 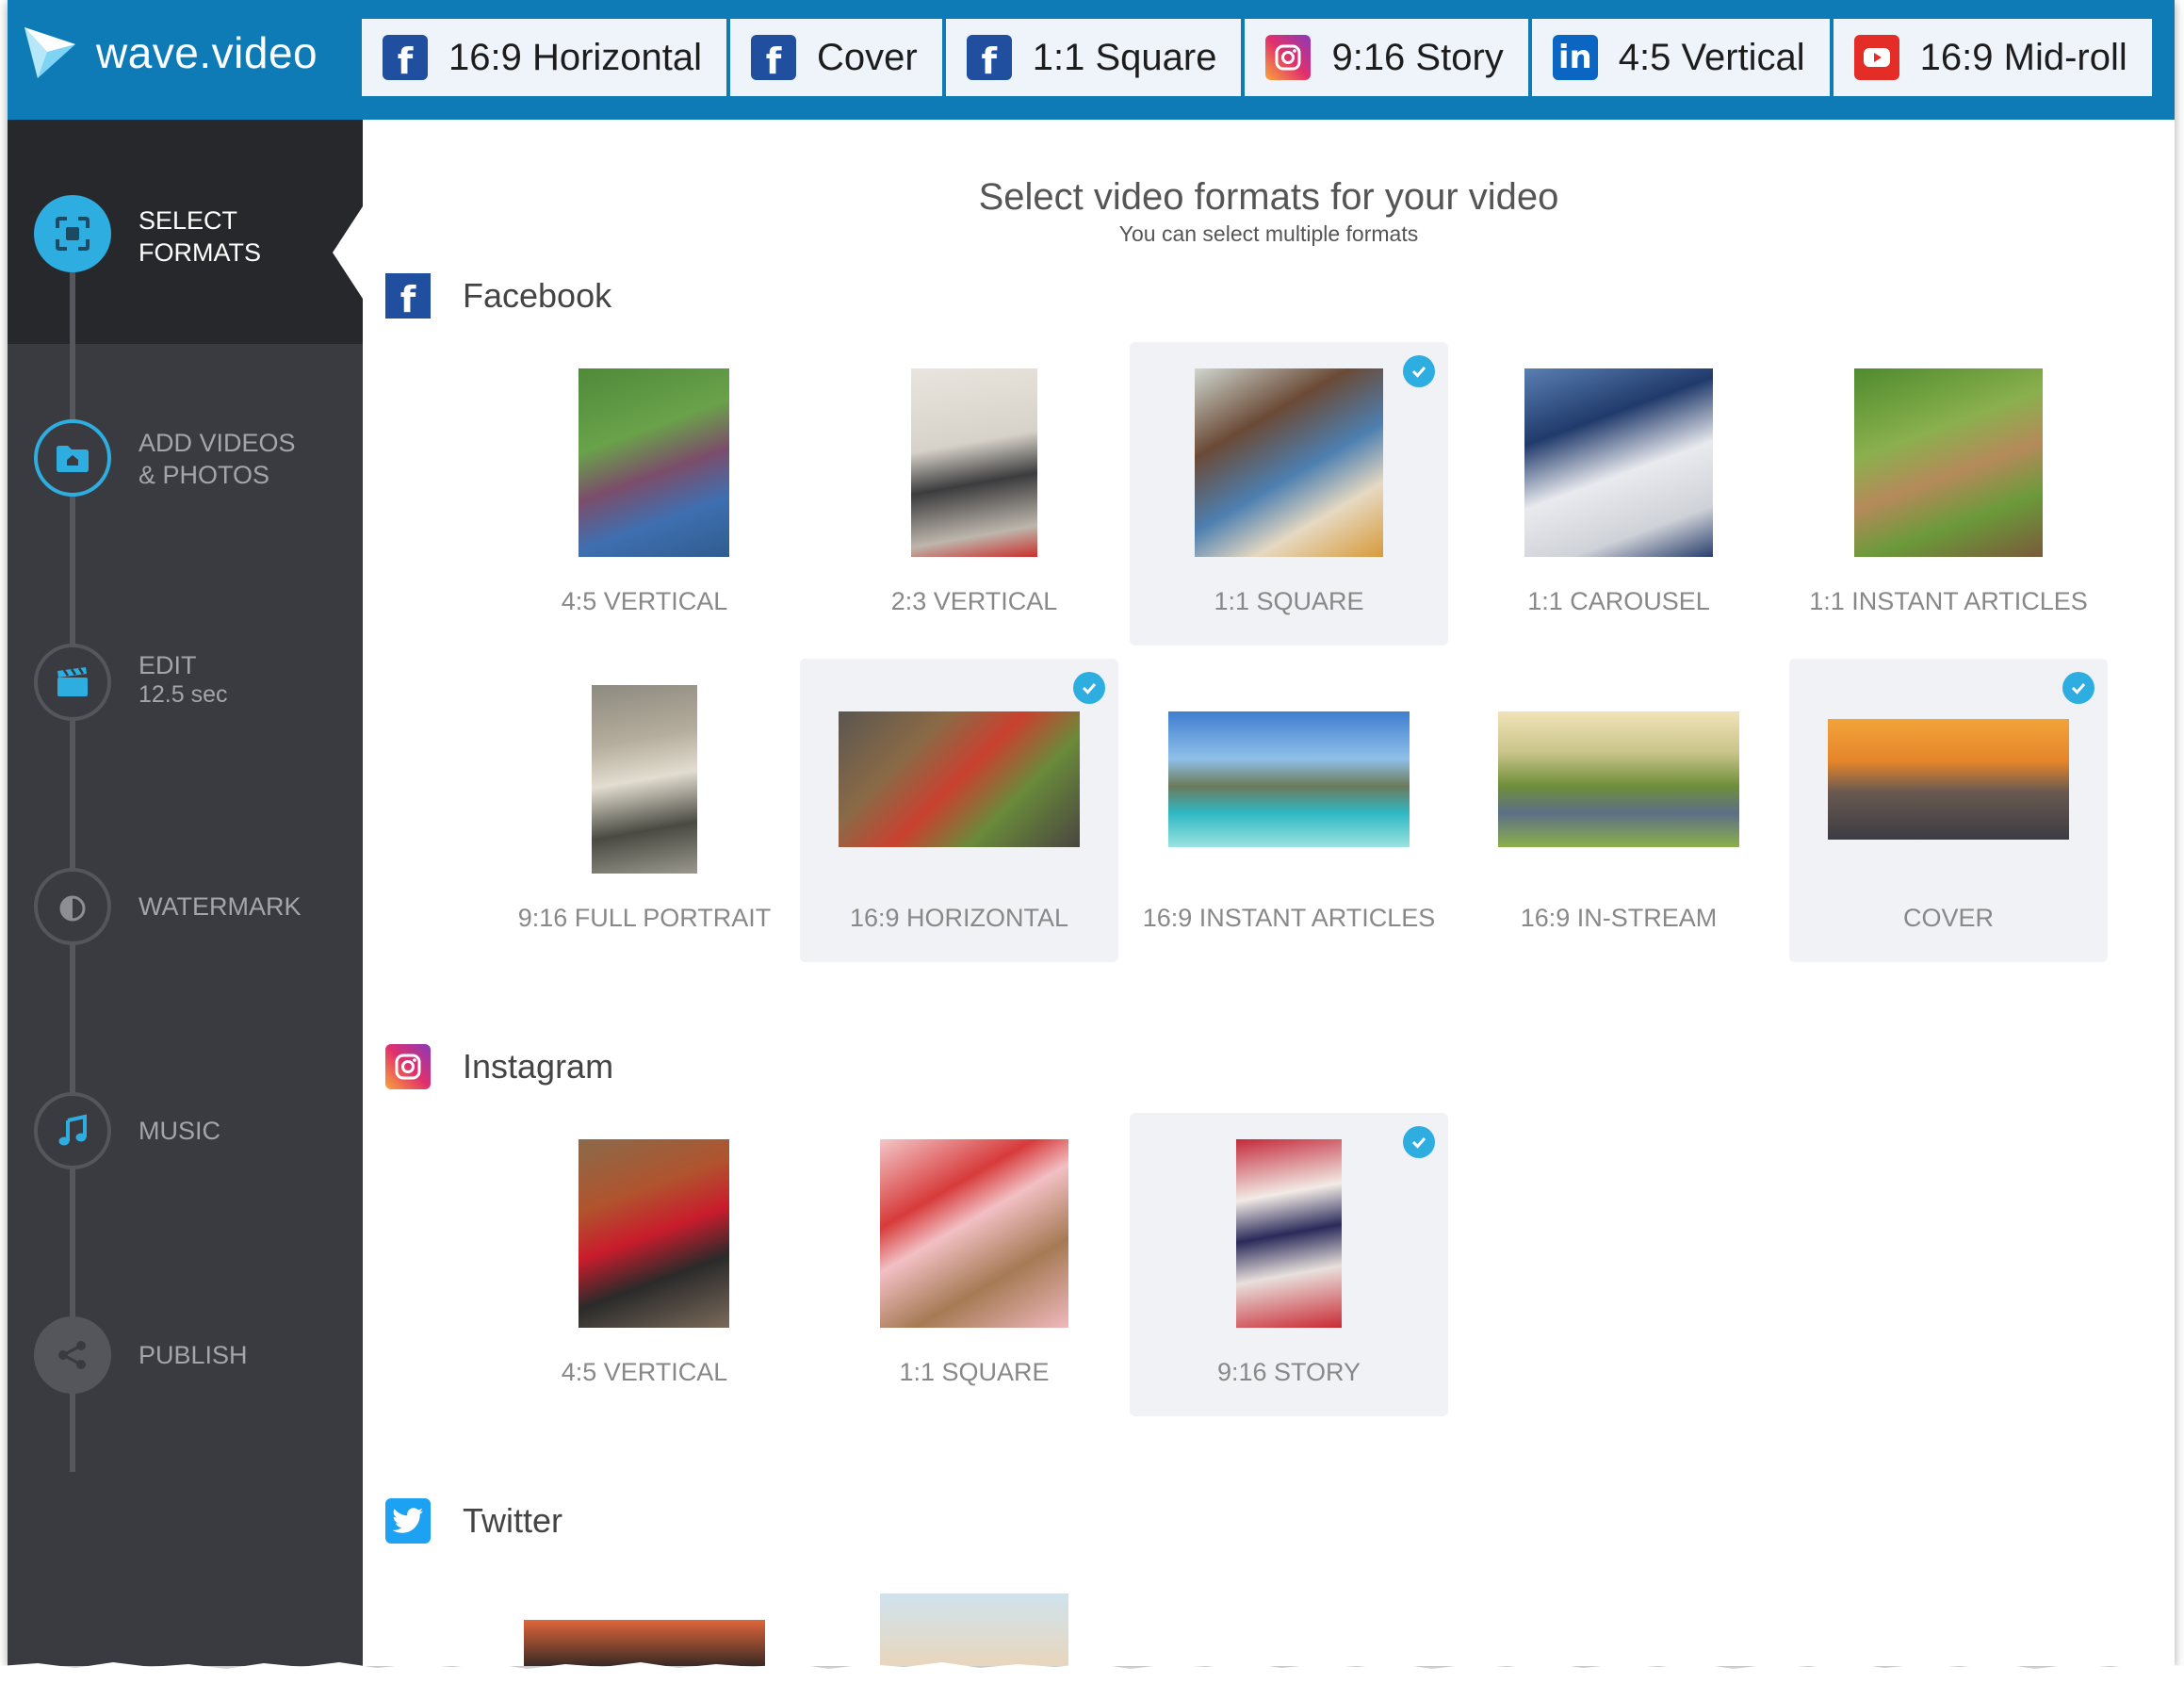 What do you see at coordinates (1289, 918) in the screenshot?
I see `format-label: 16:9 INSTANT ARTICLES` at bounding box center [1289, 918].